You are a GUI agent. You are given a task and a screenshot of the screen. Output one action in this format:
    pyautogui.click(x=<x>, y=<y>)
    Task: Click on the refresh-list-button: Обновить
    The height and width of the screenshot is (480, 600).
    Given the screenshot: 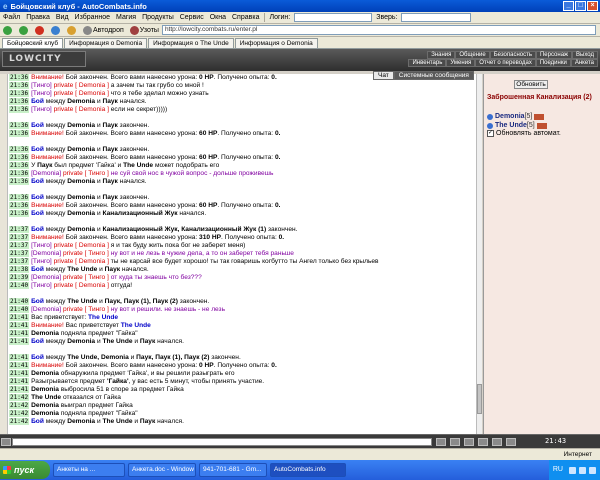 What is the action you would take?
    pyautogui.click(x=531, y=84)
    